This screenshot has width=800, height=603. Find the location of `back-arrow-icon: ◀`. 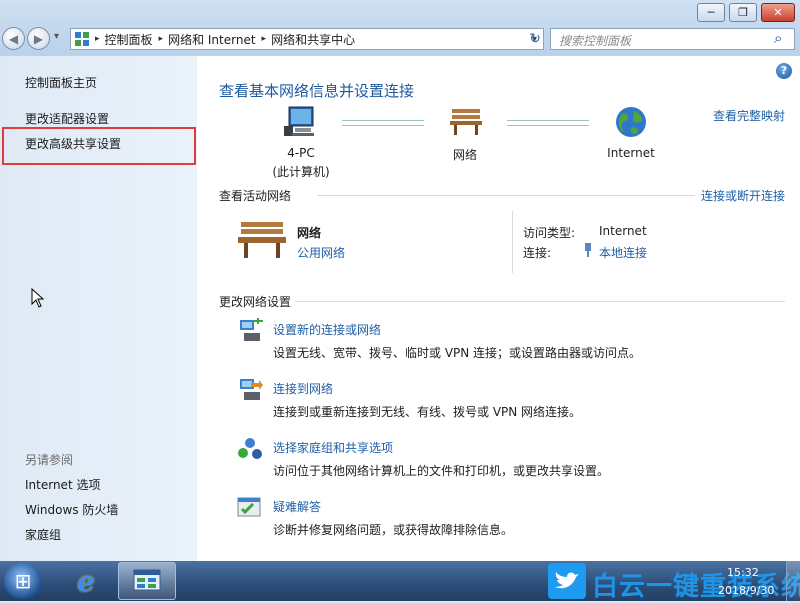

back-arrow-icon: ◀ is located at coordinates (13, 38).